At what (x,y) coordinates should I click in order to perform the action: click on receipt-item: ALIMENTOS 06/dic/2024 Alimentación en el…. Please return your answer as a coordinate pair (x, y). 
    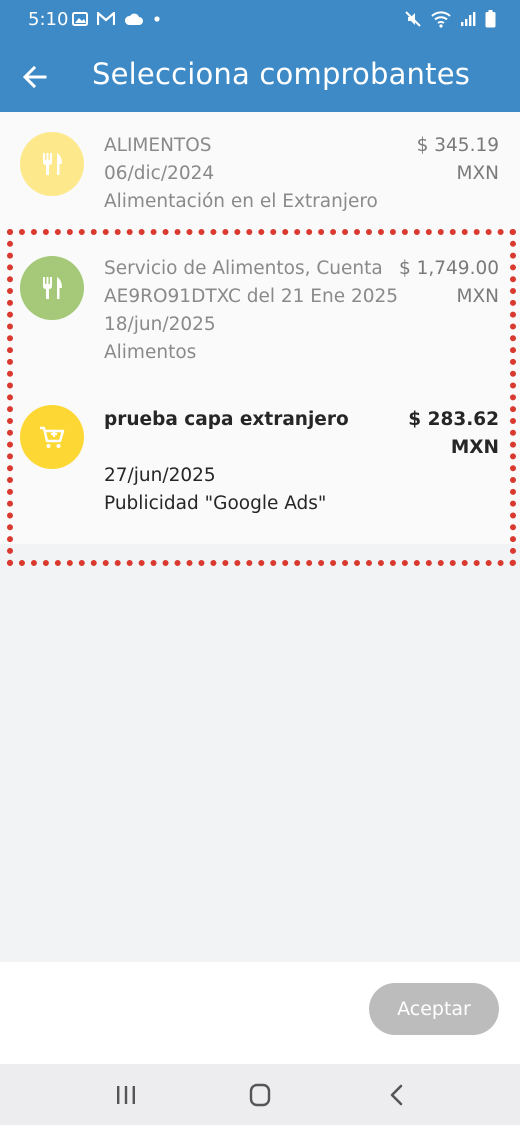
    Looking at the image, I should click on (260, 168).